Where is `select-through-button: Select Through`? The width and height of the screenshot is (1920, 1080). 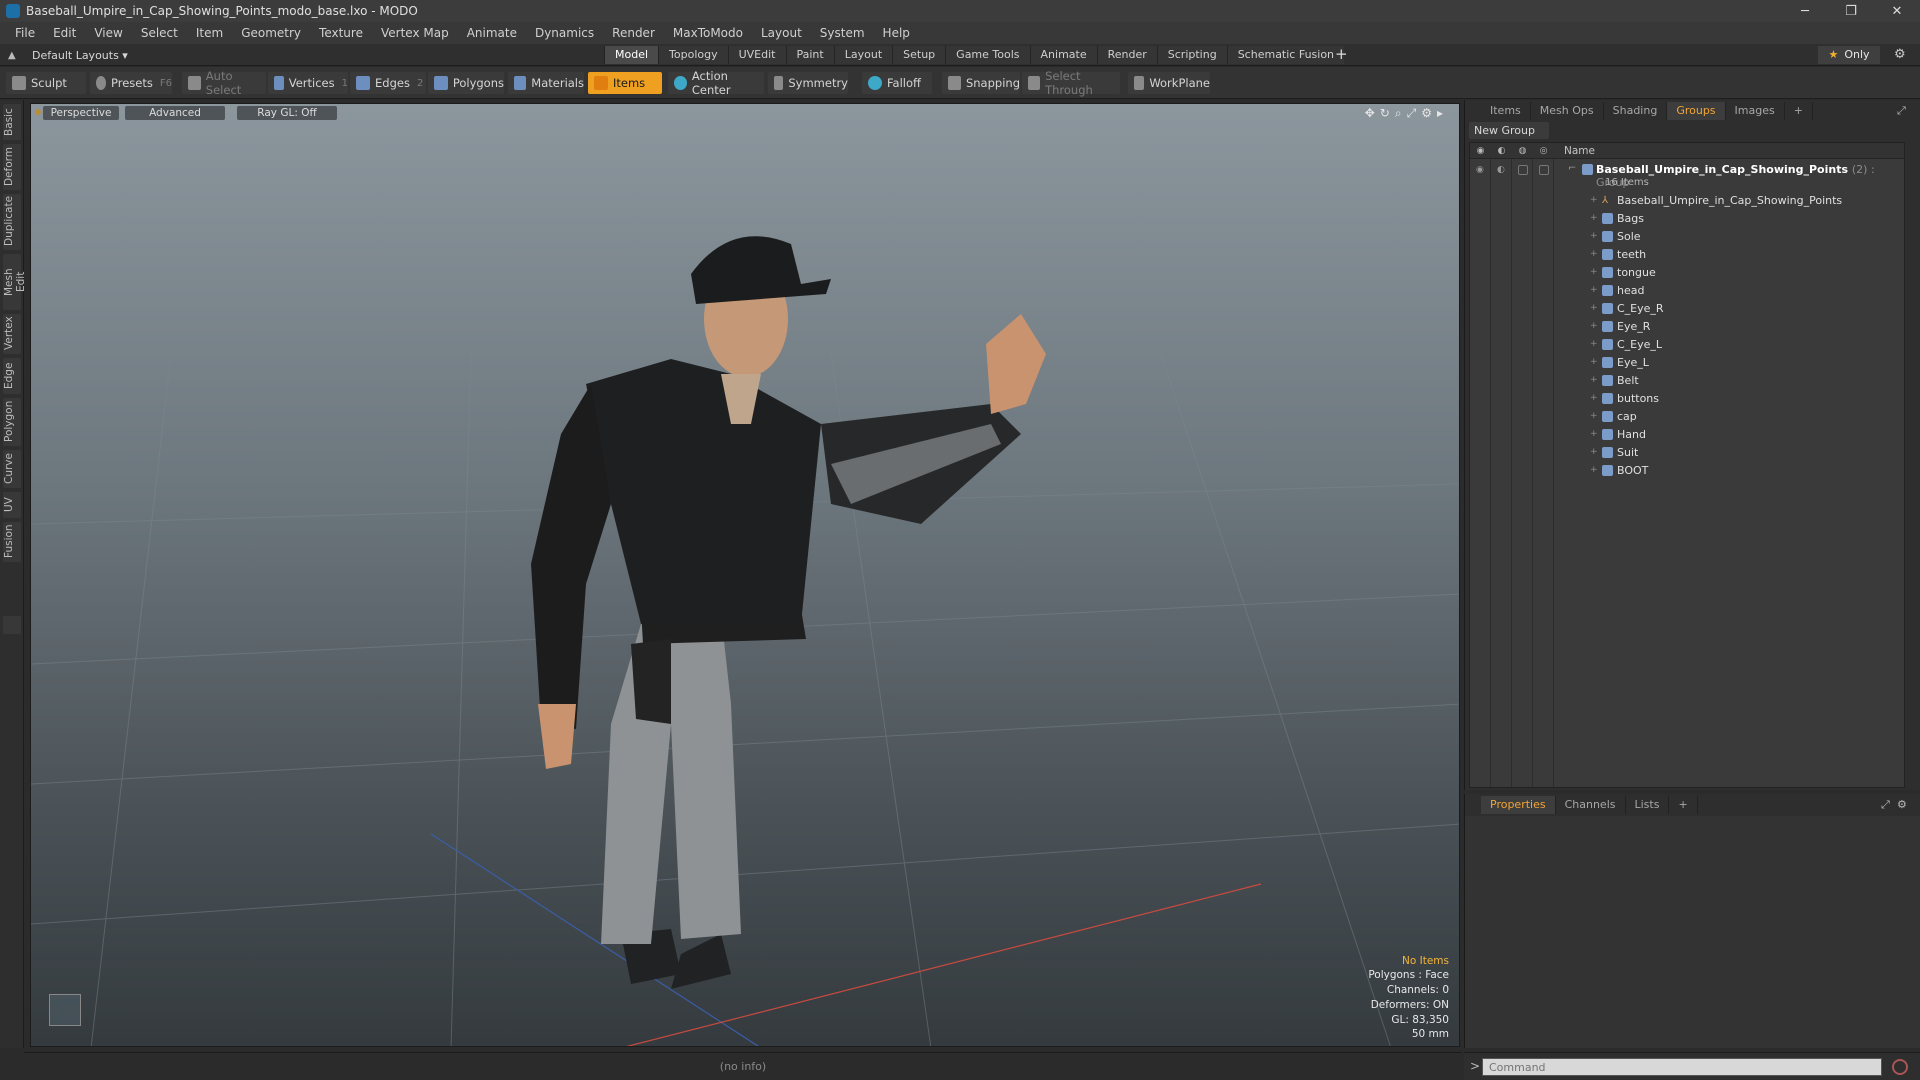
select-through-button: Select Through is located at coordinates (1071, 83).